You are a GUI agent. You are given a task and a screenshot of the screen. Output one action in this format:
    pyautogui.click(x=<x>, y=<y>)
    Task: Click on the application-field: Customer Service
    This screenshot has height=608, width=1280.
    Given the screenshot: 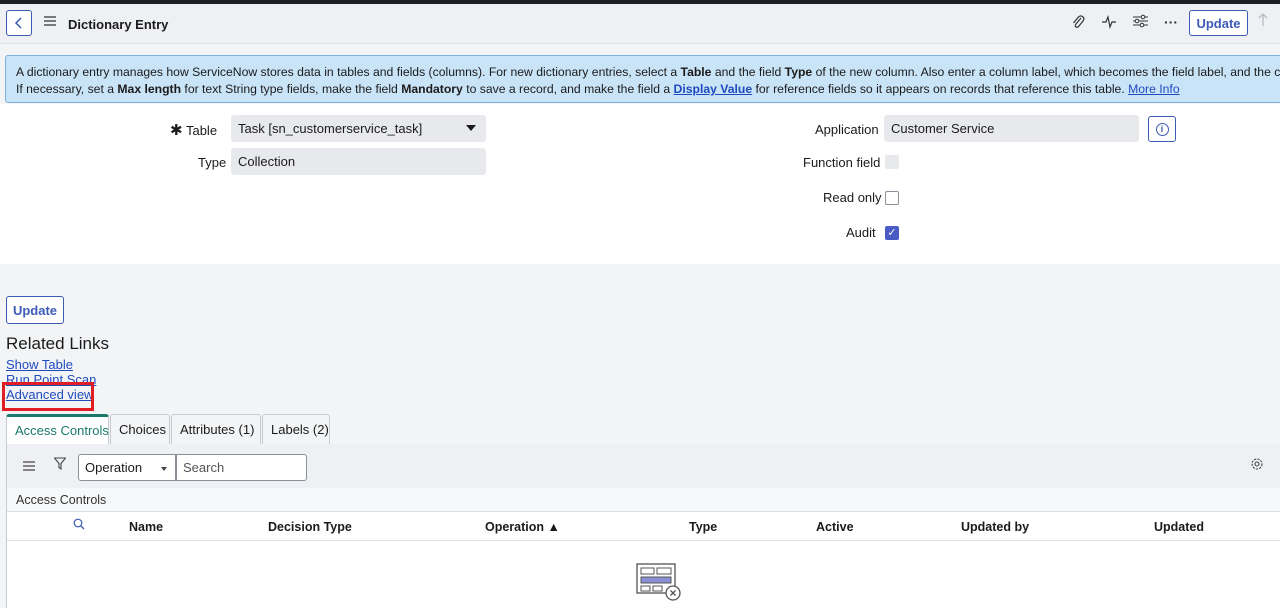 What is the action you would take?
    pyautogui.click(x=1011, y=128)
    